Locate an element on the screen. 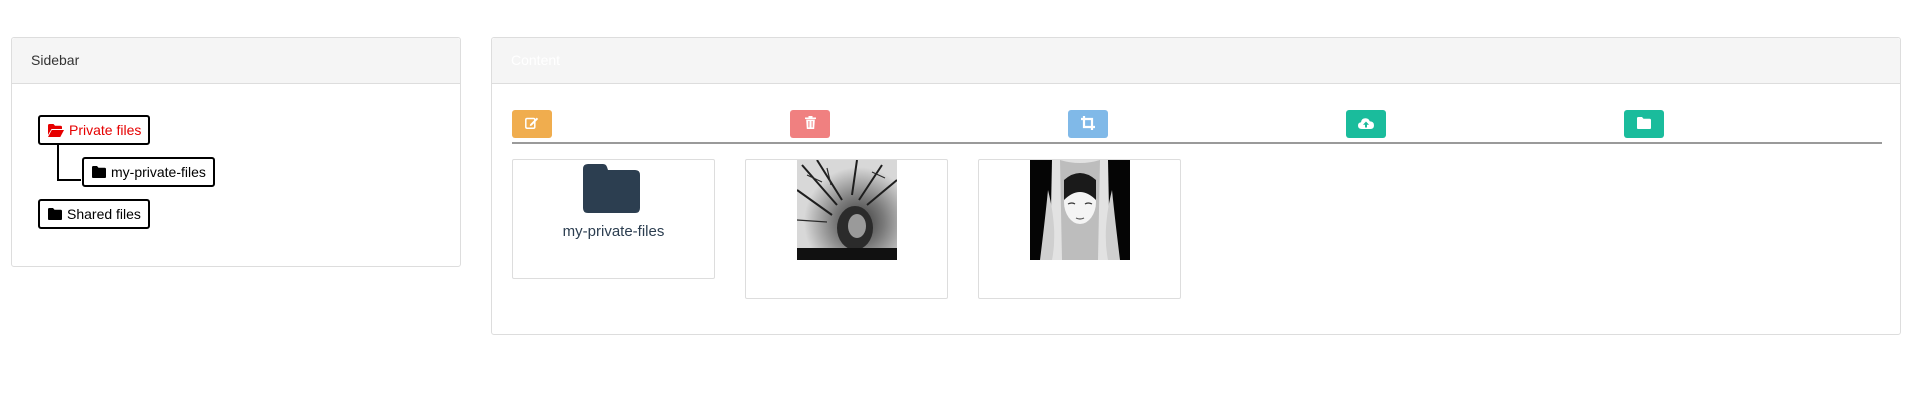 Image resolution: width=1911 pixels, height=415 pixels. toolbar-divider is located at coordinates (1197, 143).